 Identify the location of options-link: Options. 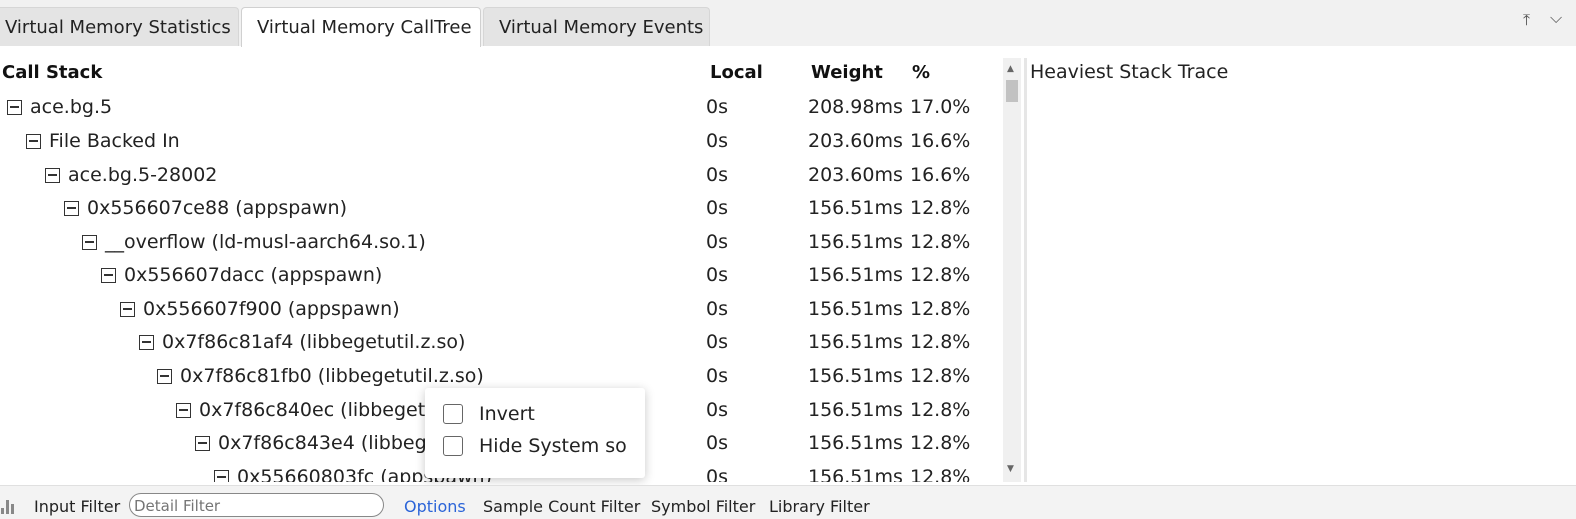
(435, 506).